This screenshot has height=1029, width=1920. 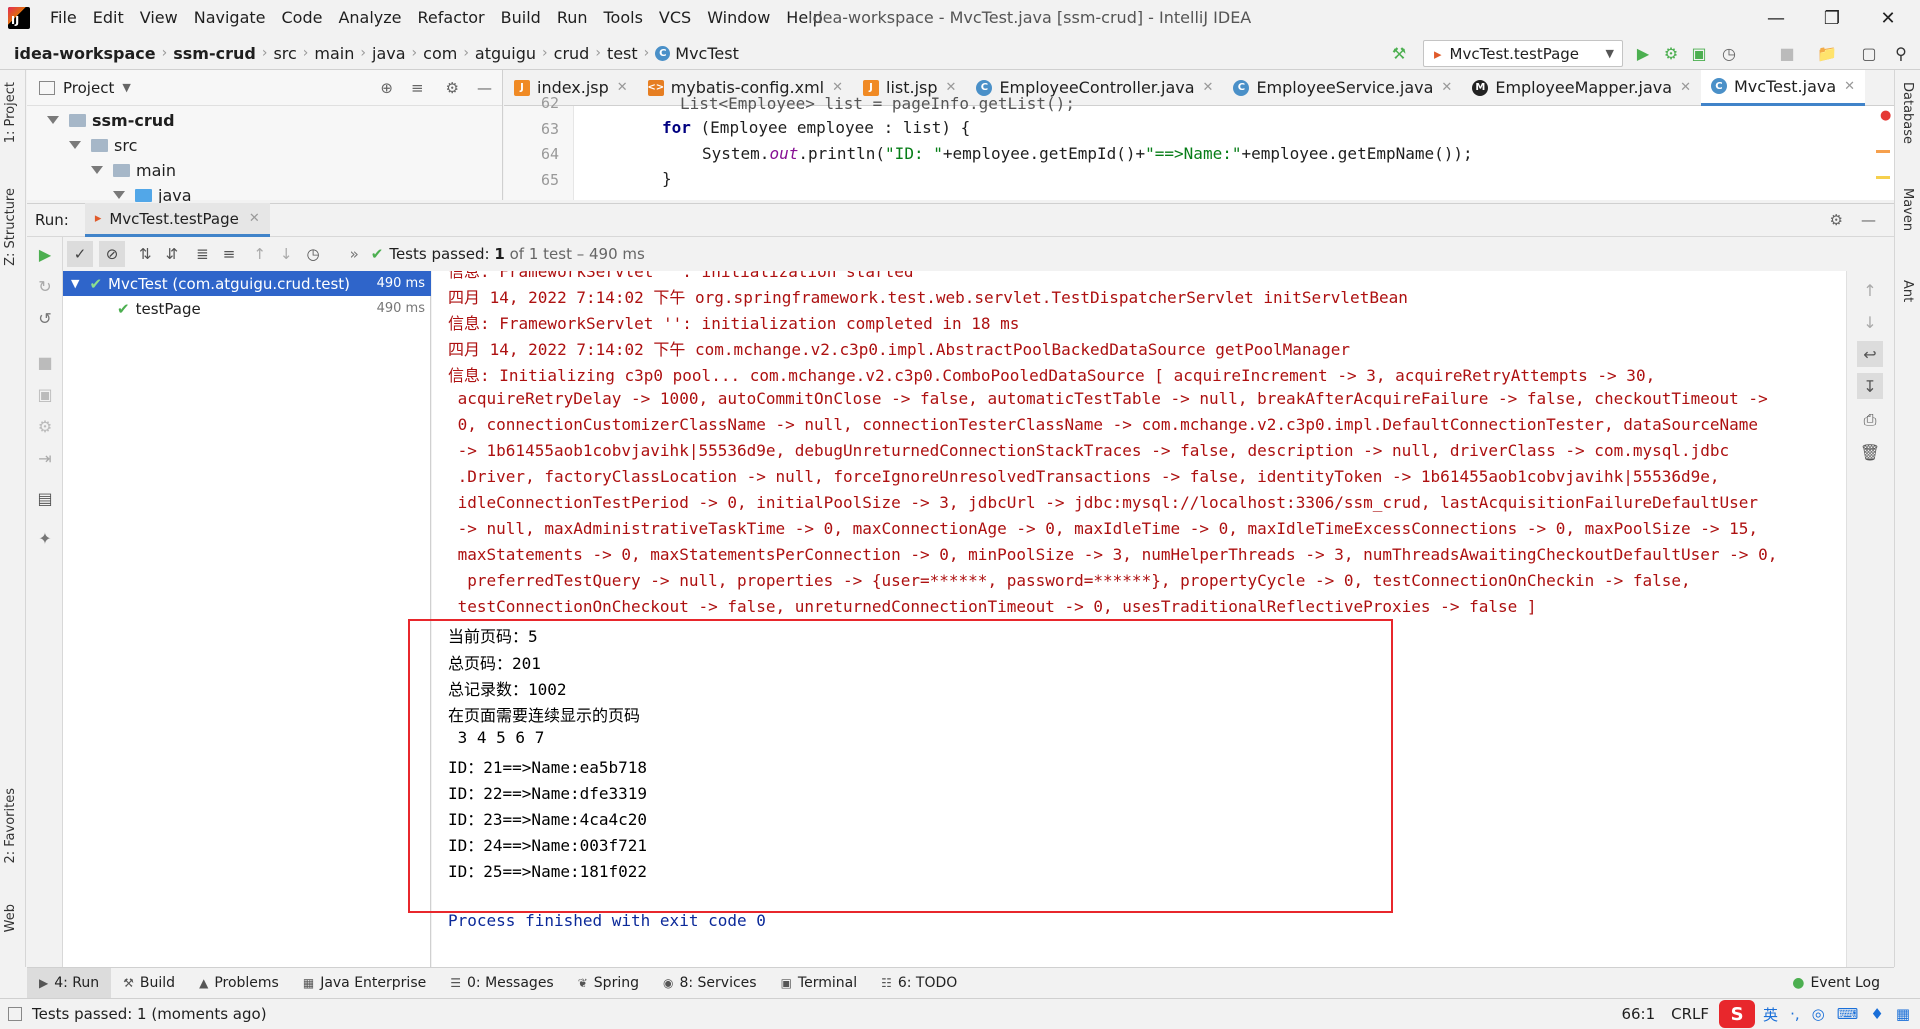 What do you see at coordinates (1783, 87) in the screenshot?
I see `editor-tab: C MvcTest.java ✕` at bounding box center [1783, 87].